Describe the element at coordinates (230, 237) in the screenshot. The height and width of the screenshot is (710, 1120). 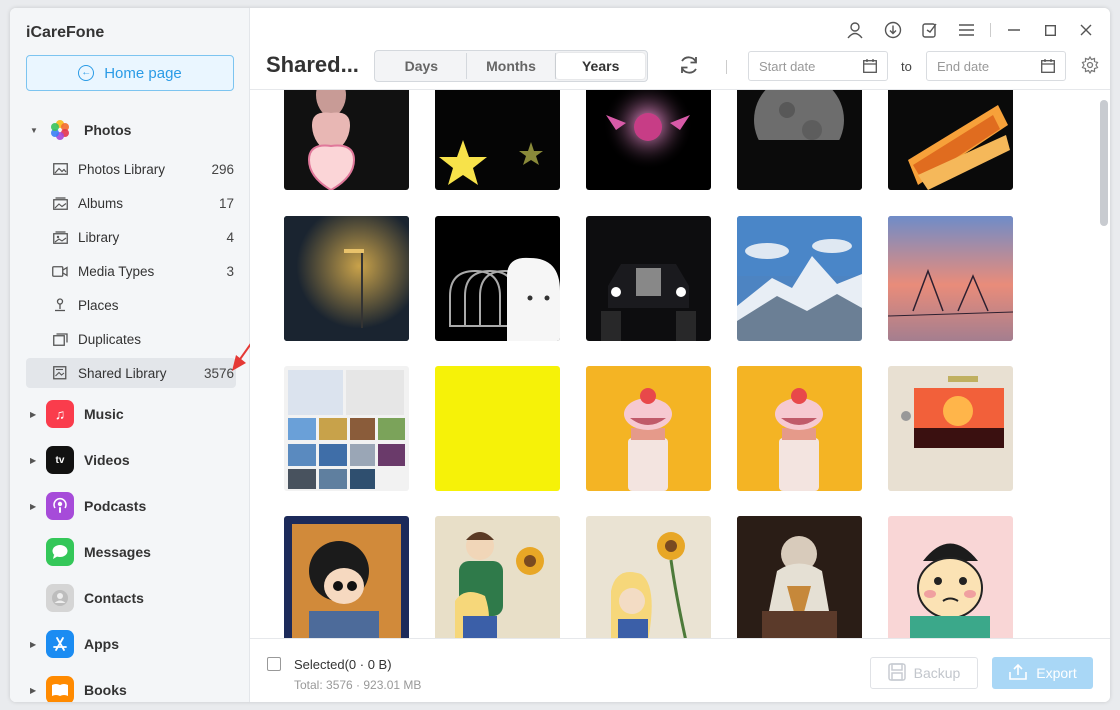
I see `item-count: 4` at that location.